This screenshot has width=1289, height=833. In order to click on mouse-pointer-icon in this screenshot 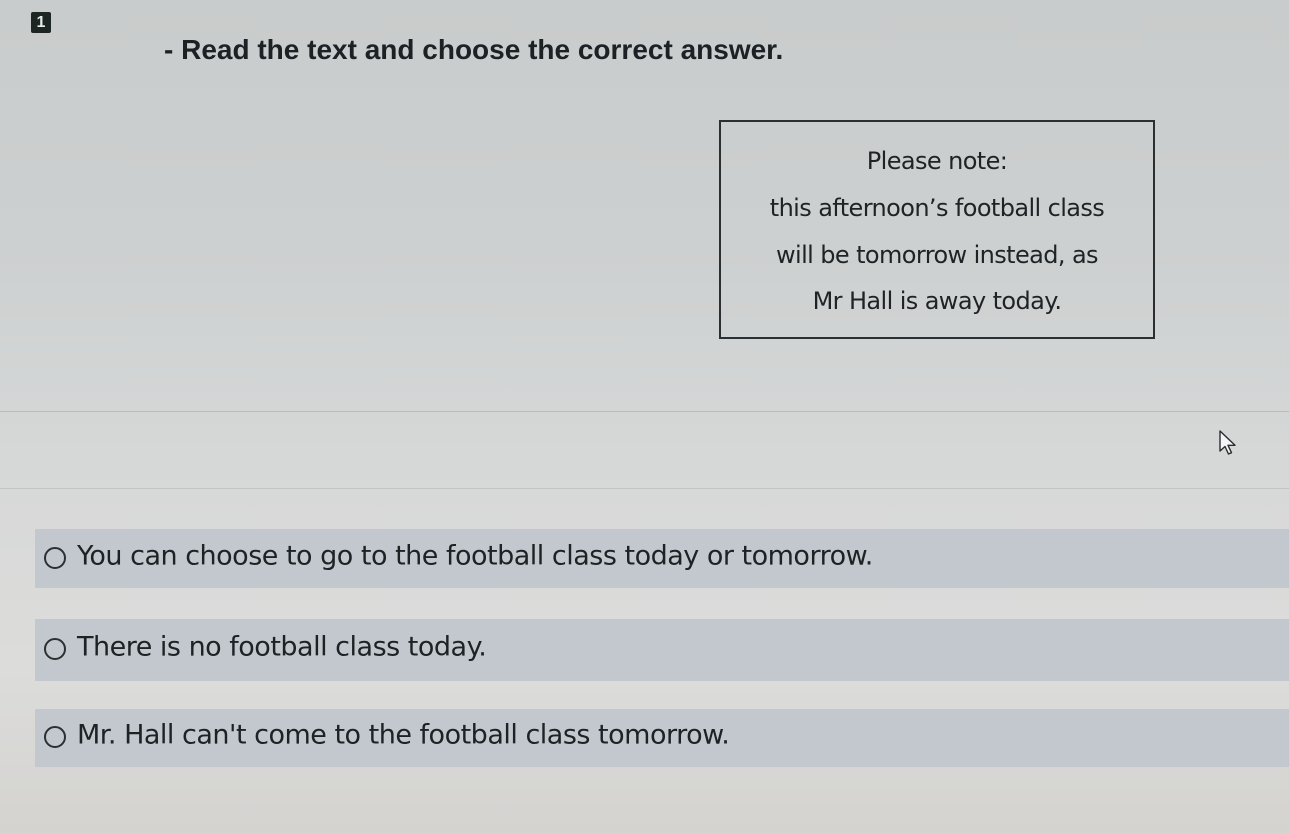, I will do `click(1227, 442)`.